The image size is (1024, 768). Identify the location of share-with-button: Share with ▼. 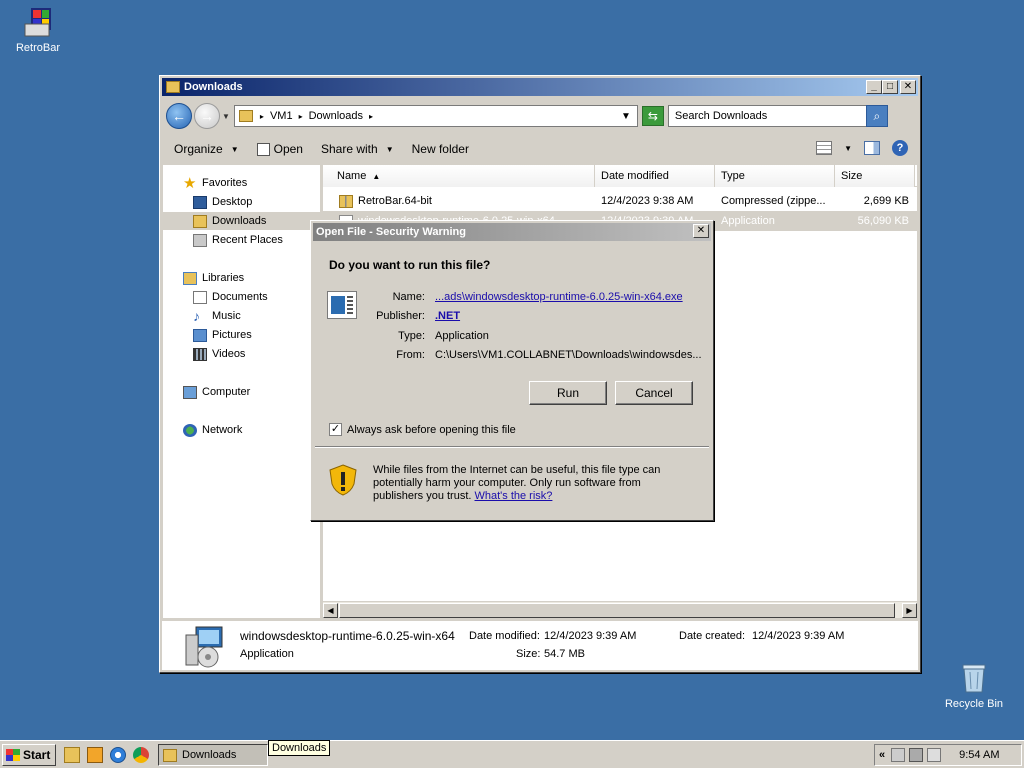
(357, 149).